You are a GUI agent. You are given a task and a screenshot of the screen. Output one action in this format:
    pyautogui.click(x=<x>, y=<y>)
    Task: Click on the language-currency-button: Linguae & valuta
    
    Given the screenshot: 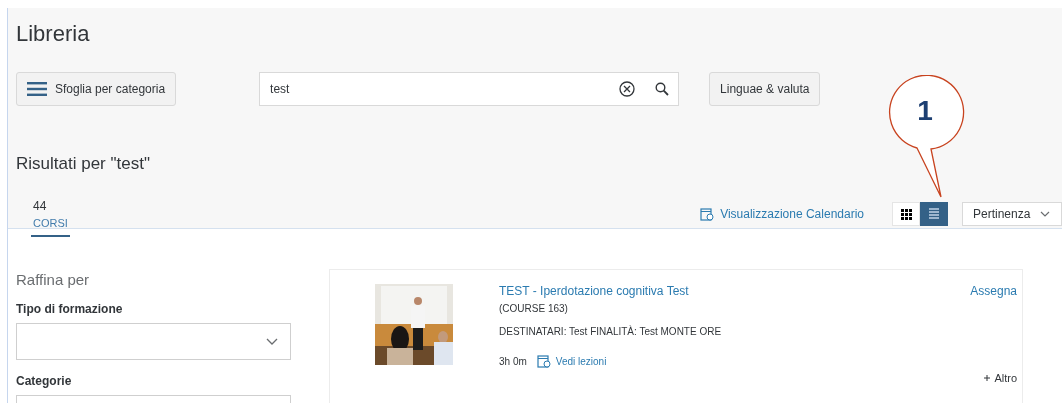 What is the action you would take?
    pyautogui.click(x=765, y=89)
    